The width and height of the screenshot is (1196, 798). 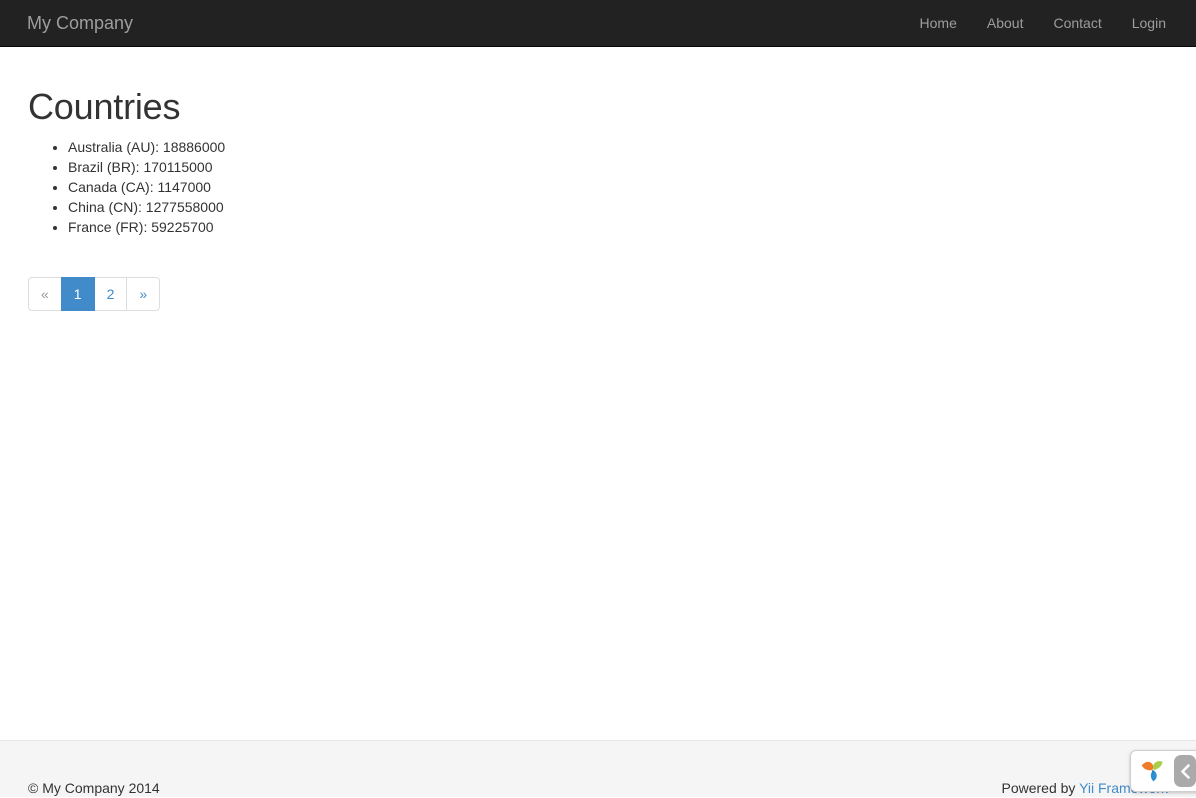 I want to click on nav-link-about: About, so click(x=1005, y=23).